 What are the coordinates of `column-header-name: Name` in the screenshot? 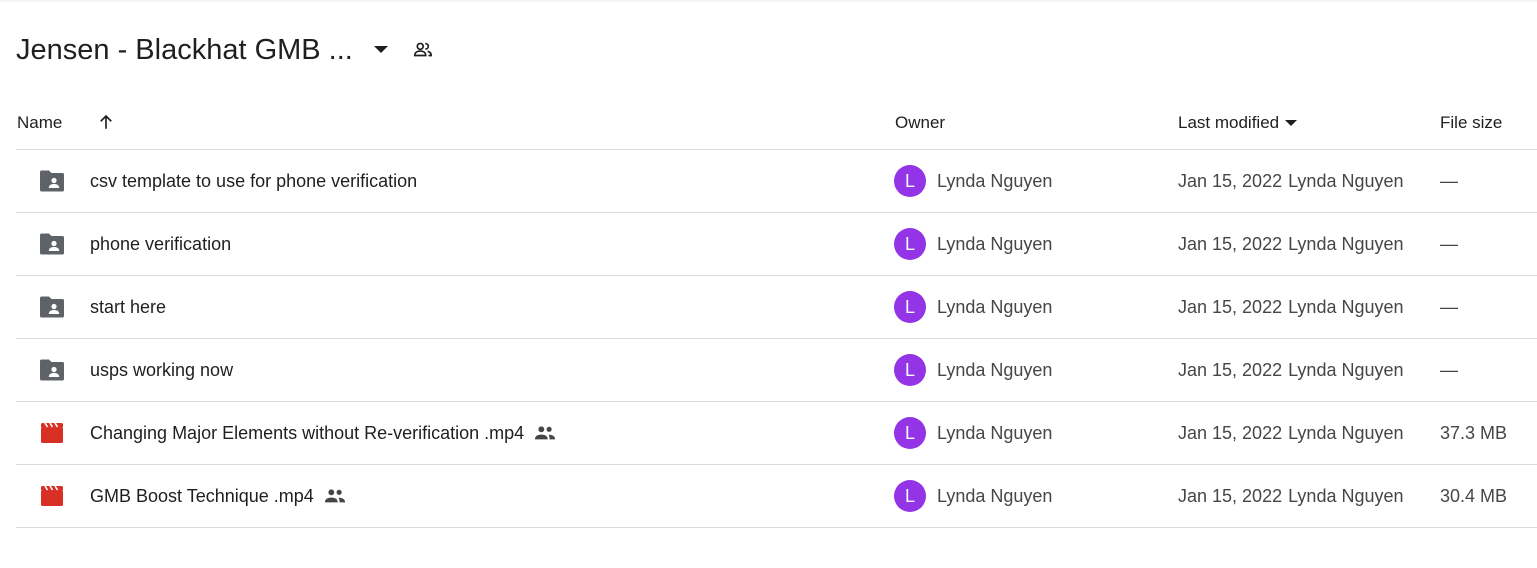 It's located at (39, 123).